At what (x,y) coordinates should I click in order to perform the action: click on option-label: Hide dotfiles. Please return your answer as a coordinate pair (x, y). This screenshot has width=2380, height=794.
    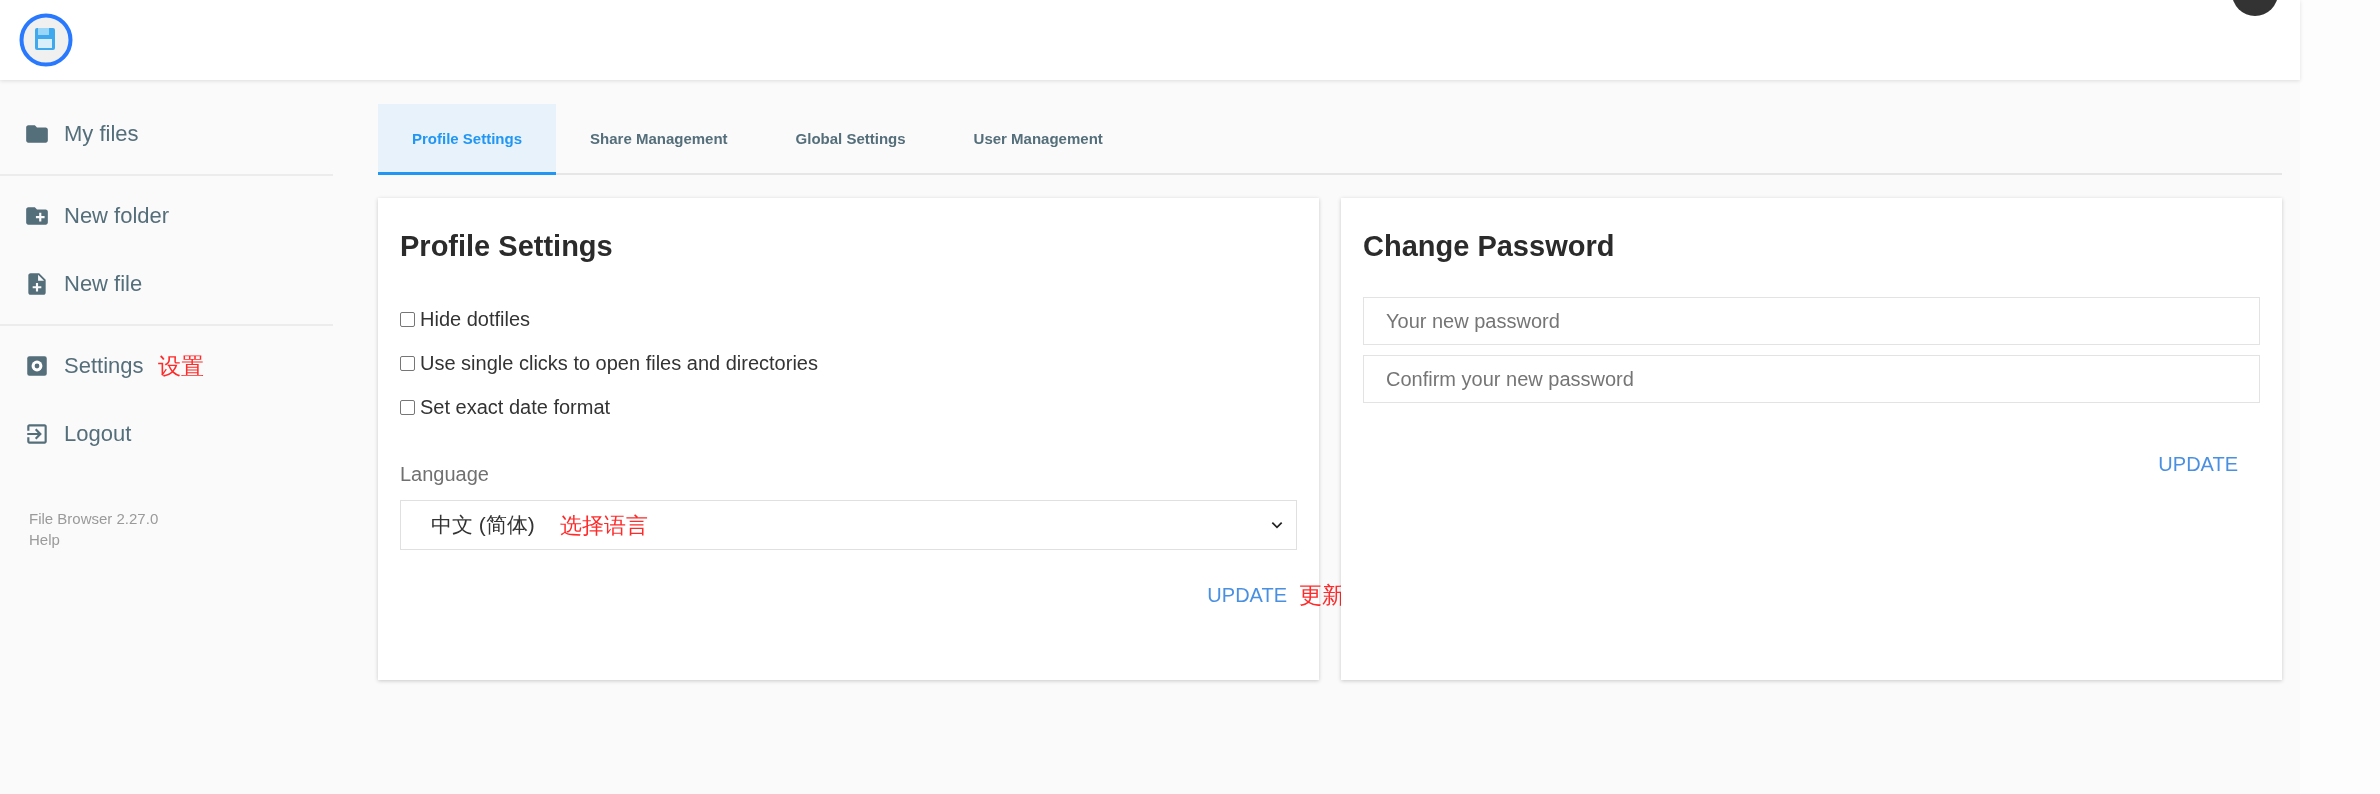
    Looking at the image, I should click on (475, 319).